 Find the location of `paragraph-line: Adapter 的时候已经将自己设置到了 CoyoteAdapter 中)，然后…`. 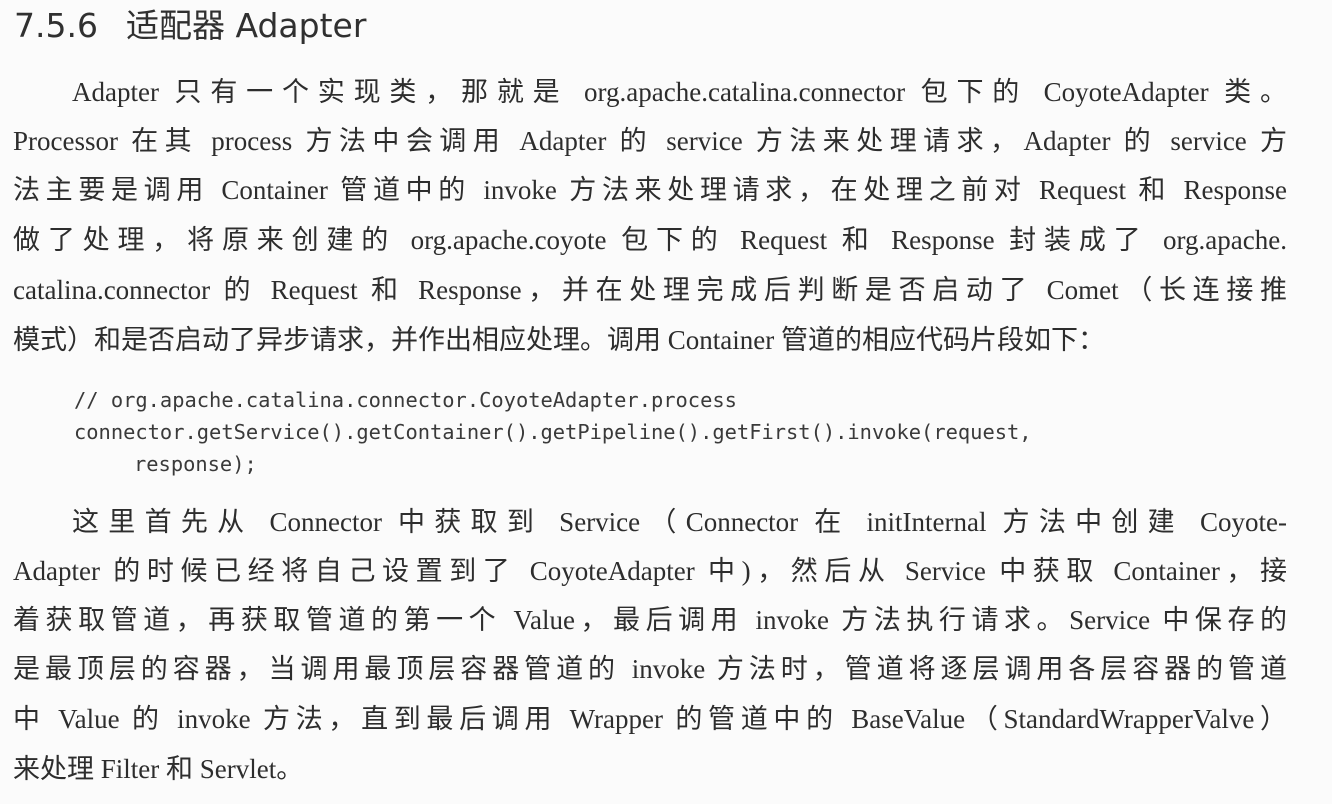

paragraph-line: Adapter 的时候已经将自己设置到了 CoyoteAdapter 中)，然后… is located at coordinates (650, 571).